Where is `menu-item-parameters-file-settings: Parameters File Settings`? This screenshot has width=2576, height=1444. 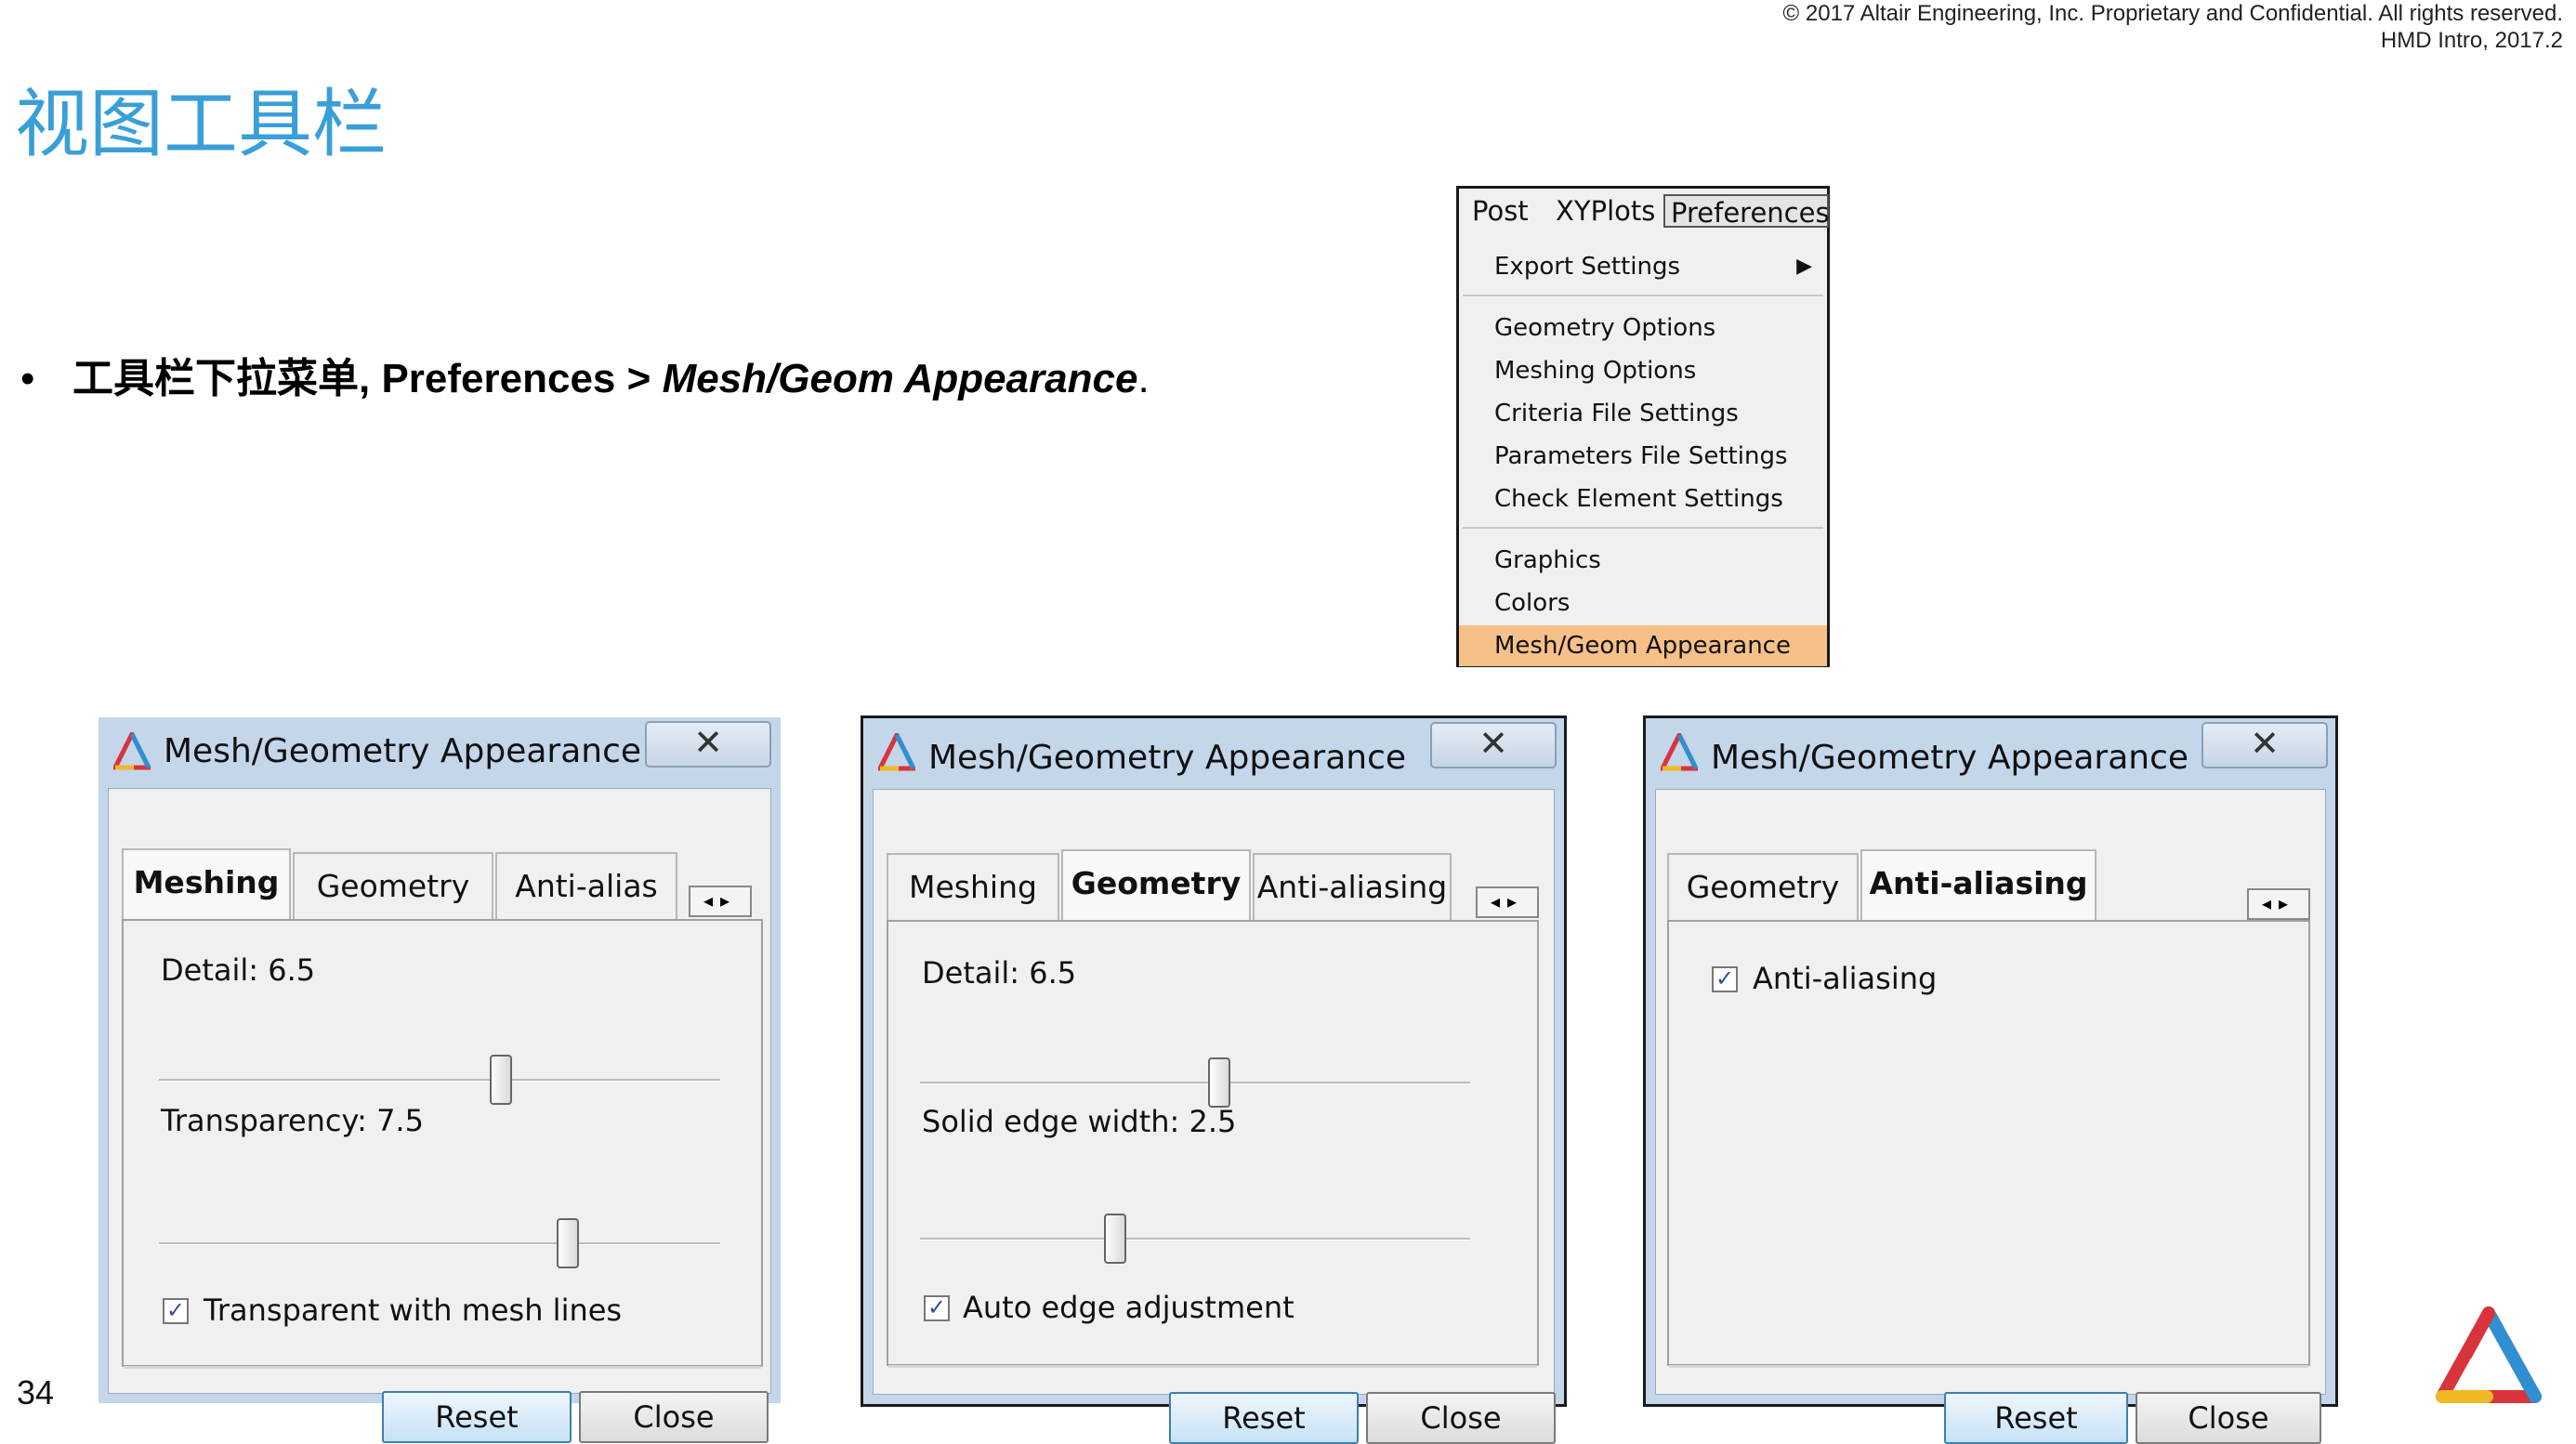 menu-item-parameters-file-settings: Parameters File Settings is located at coordinates (1643, 456).